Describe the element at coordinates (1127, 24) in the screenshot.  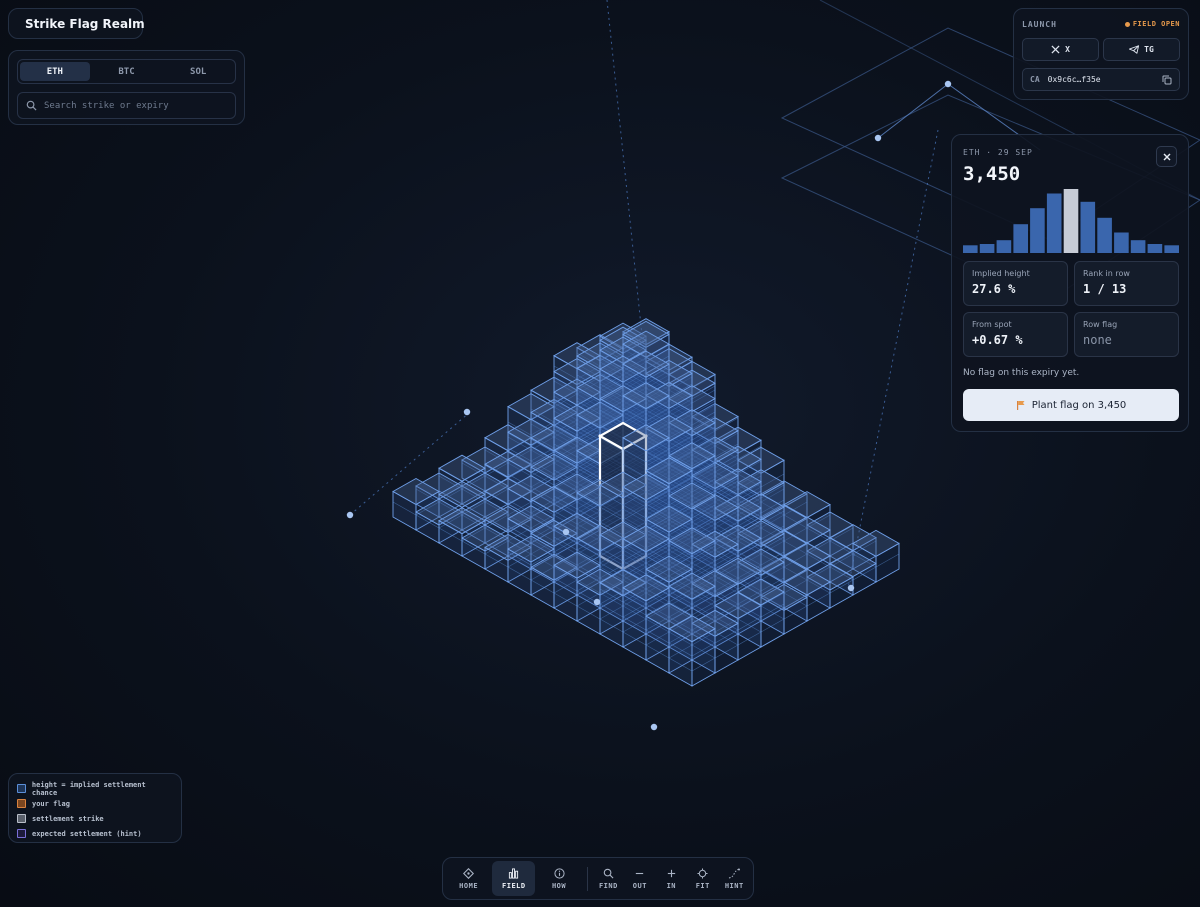
I see `status-dot-icon` at that location.